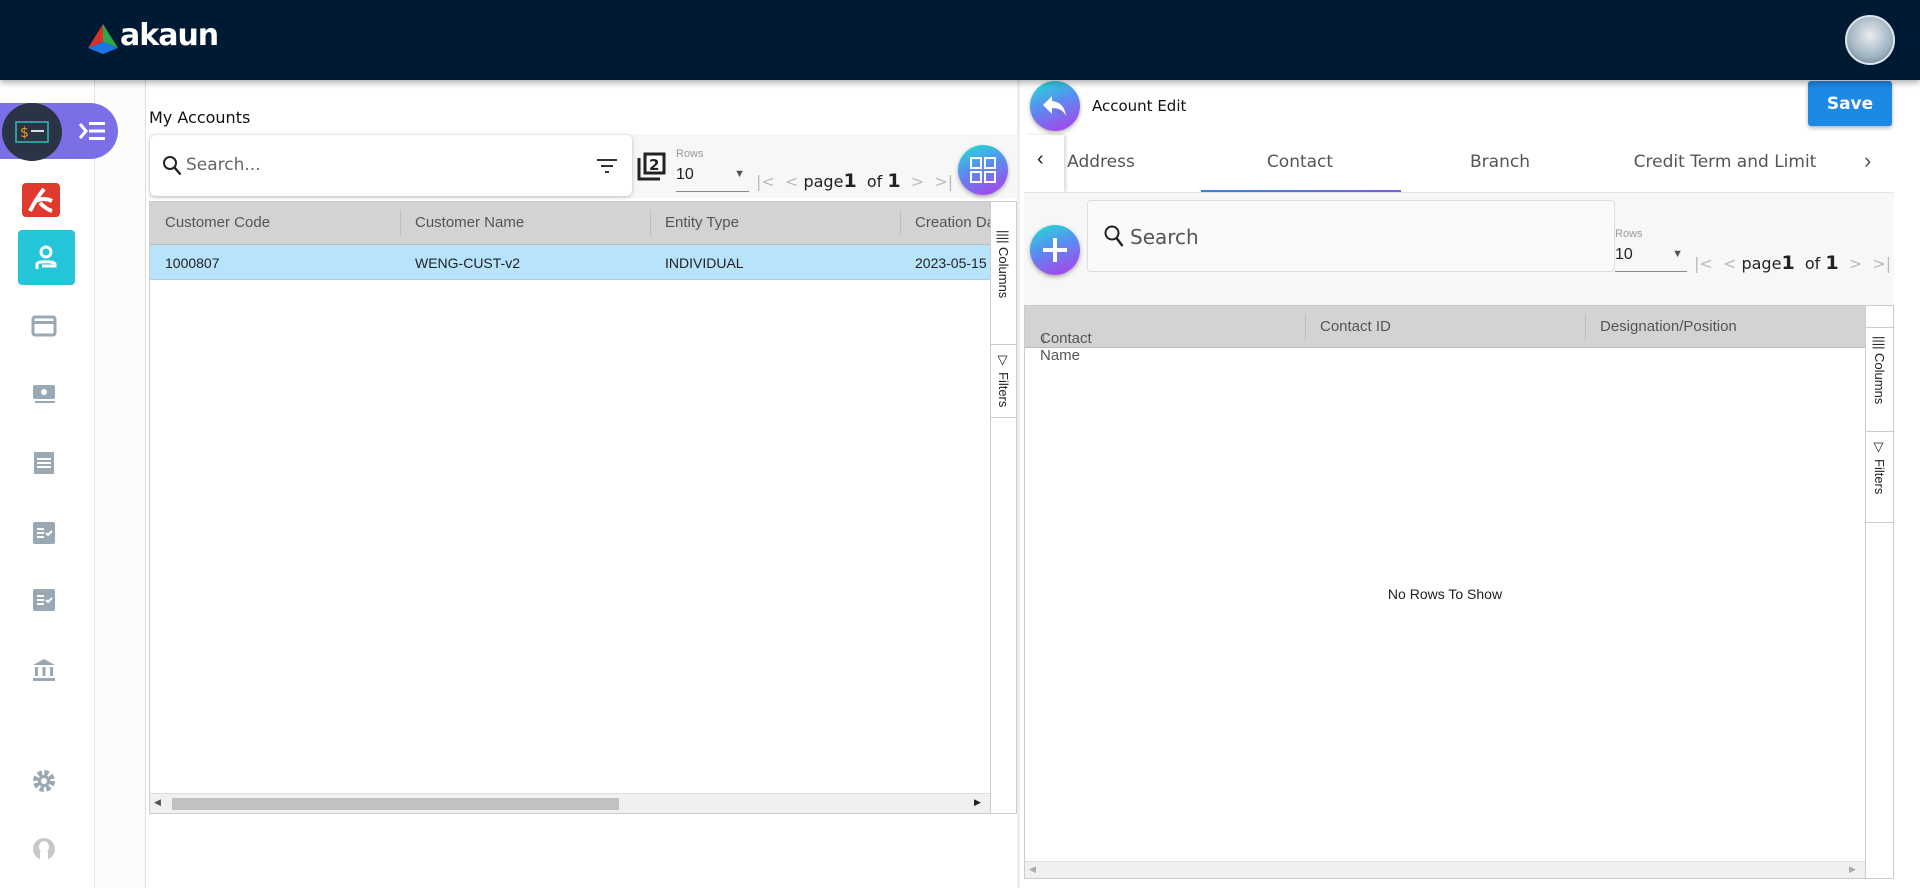  I want to click on tabs-scroll-right: ›, so click(1867, 161).